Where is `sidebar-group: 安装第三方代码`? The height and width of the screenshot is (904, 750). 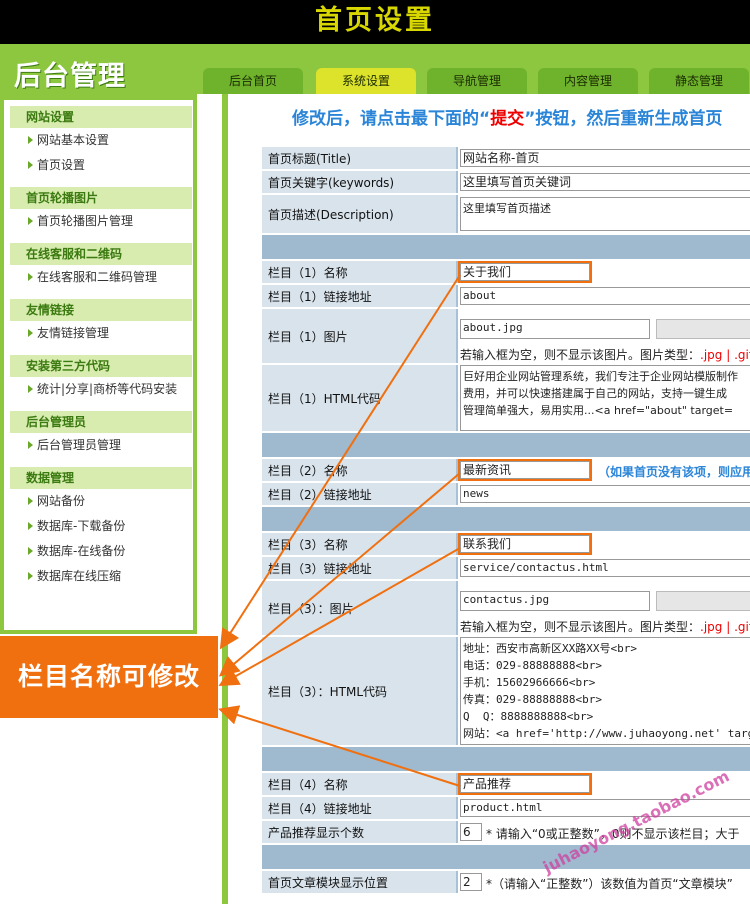
sidebar-group: 安装第三方代码 is located at coordinates (101, 366).